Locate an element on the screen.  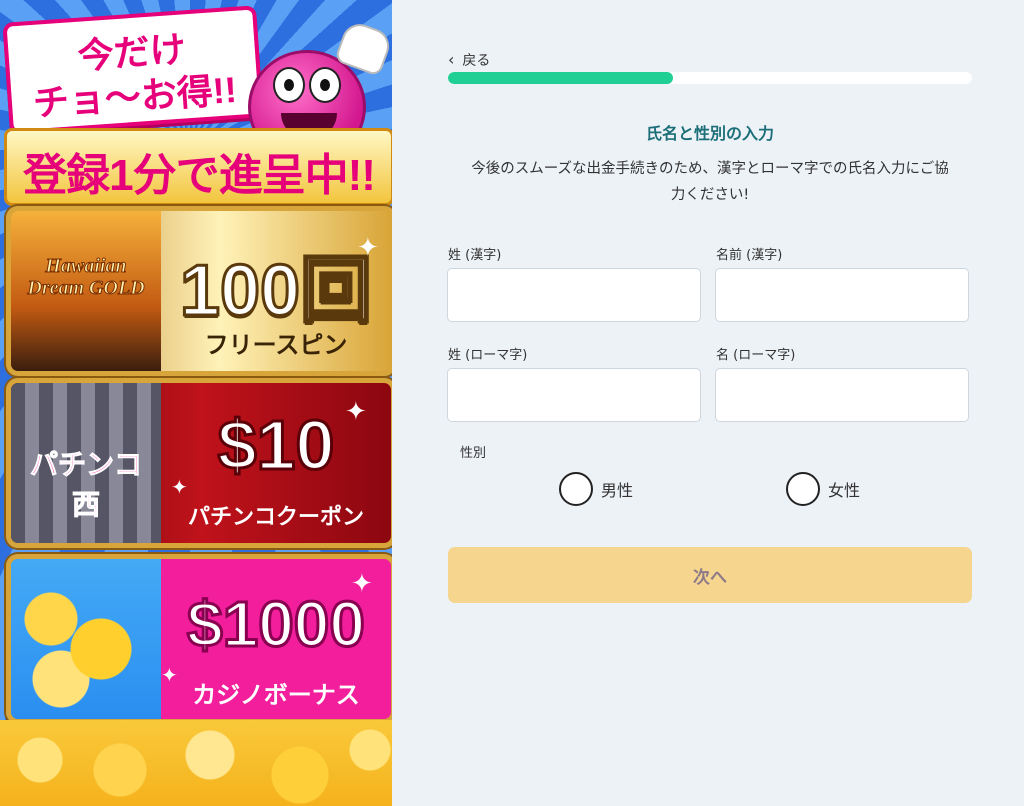
promo-card-free-spins: Hawaiian Dream GOLD 100回 フリースピン ✦ is located at coordinates (199, 291).